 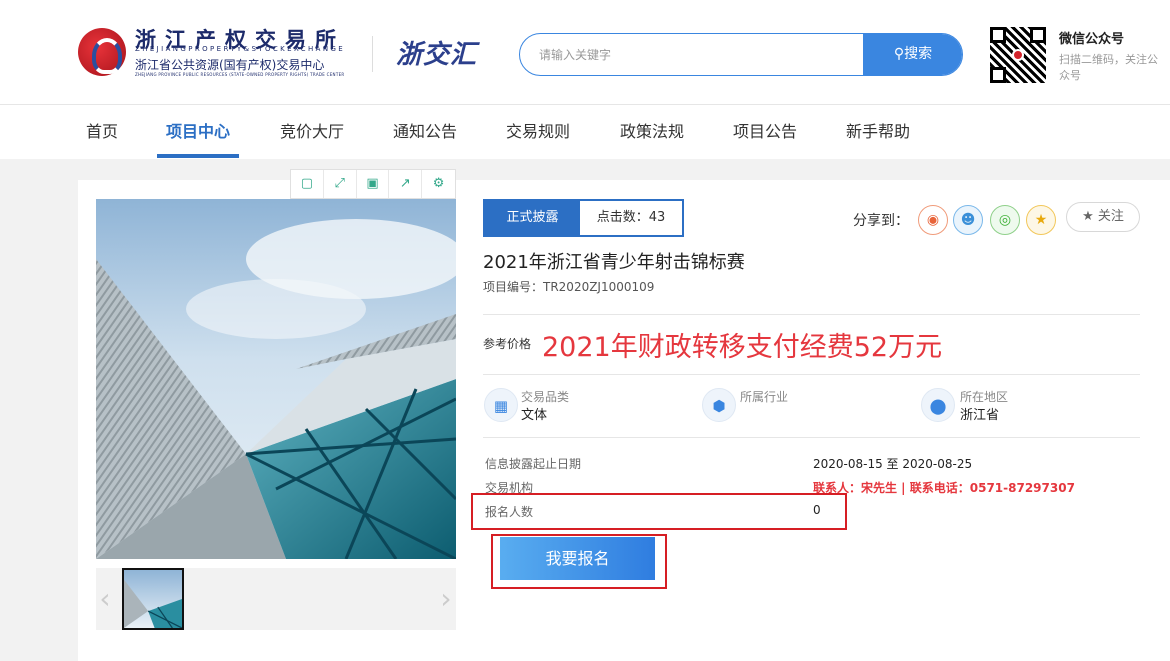 I want to click on location-pin-icon: ⬤, so click(x=938, y=405).